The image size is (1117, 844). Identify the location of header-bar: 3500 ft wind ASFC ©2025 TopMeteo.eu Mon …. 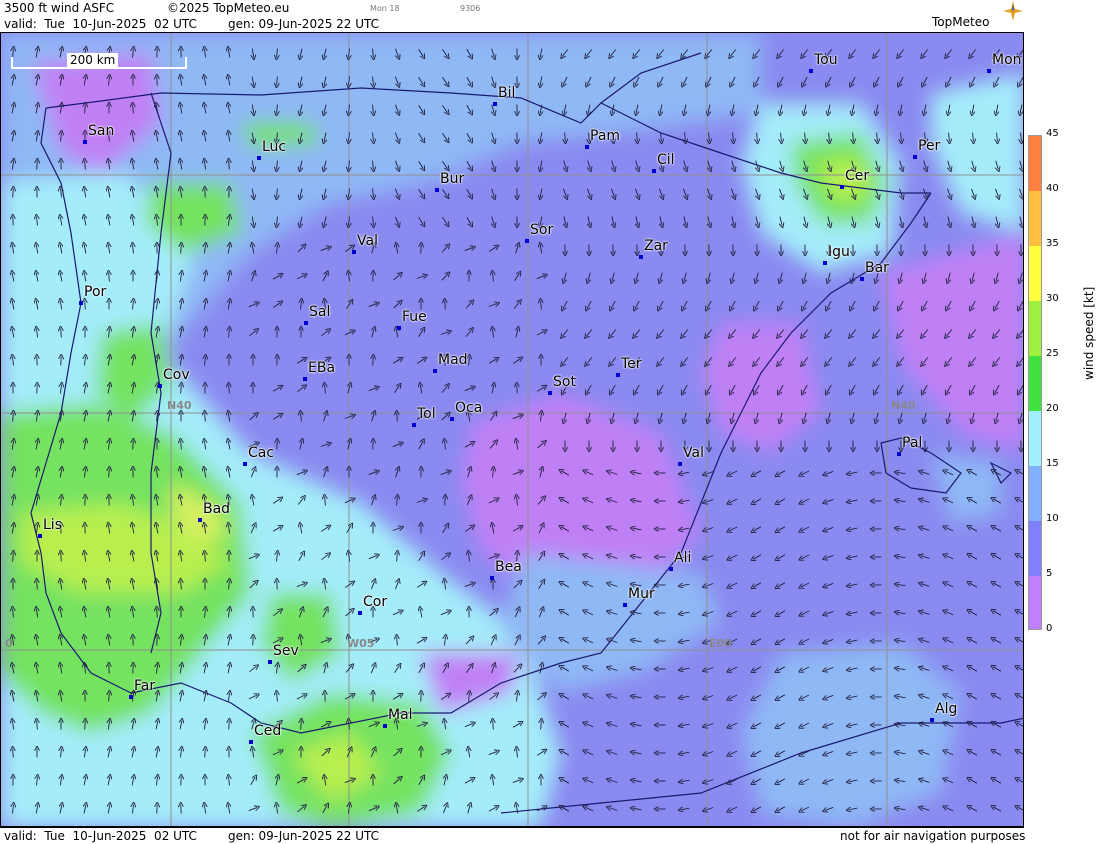
(512, 16).